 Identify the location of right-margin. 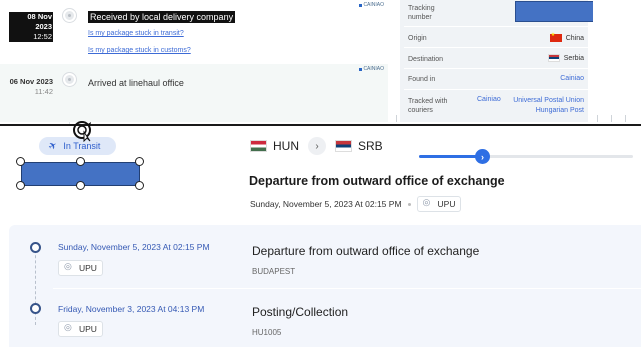
(617, 62).